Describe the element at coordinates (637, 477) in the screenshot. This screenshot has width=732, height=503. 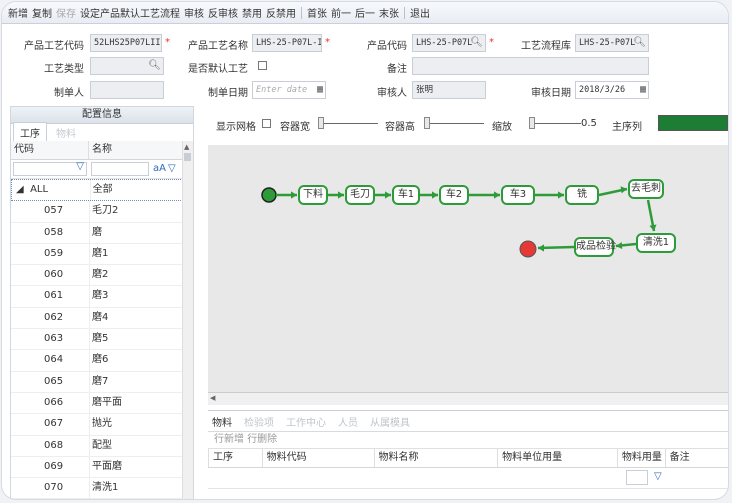
I see `material-qty-filter-input` at that location.